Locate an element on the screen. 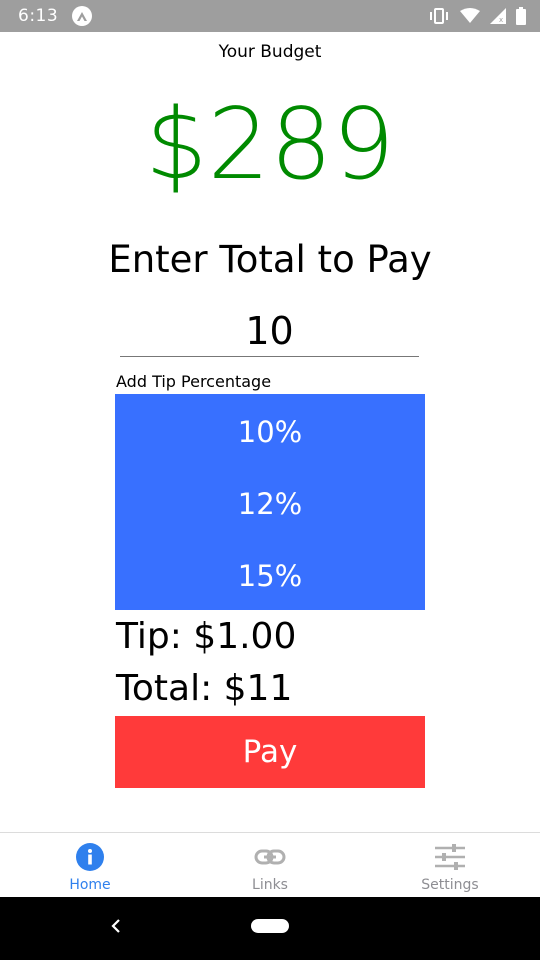  tip-percentage-label: Add Tip Percentage is located at coordinates (194, 381).